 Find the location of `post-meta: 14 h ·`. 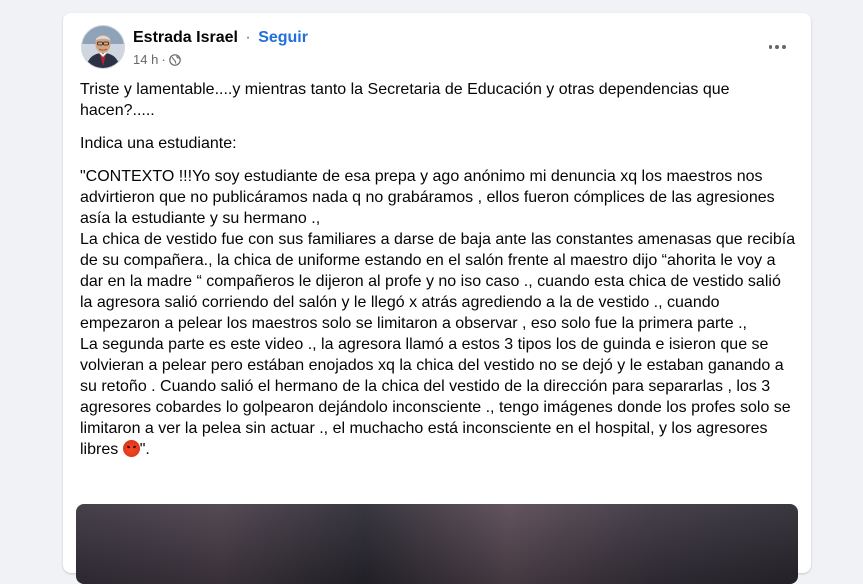

post-meta: 14 h · is located at coordinates (157, 60).